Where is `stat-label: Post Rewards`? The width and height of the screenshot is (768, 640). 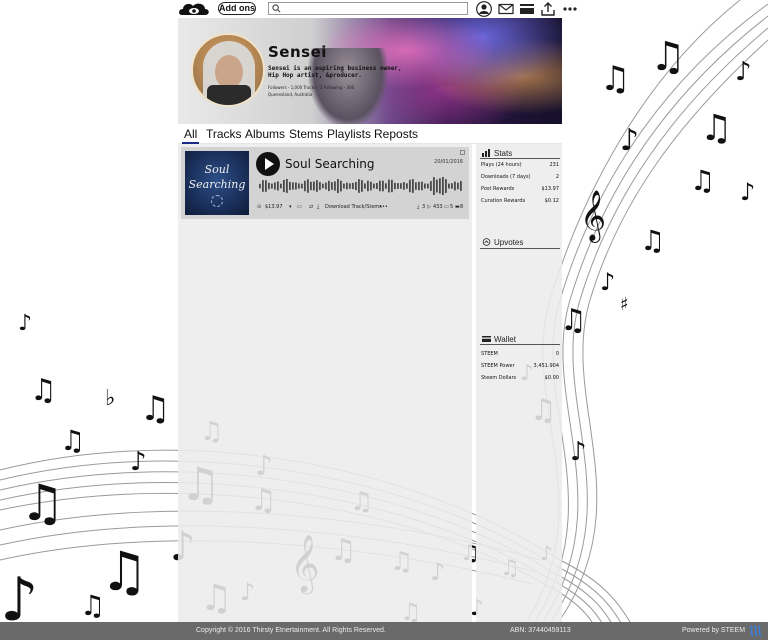
stat-label: Post Rewards is located at coordinates (498, 189).